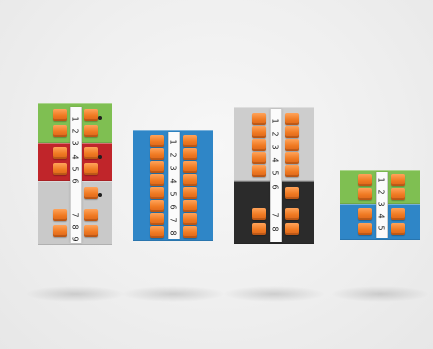 The image size is (433, 349). I want to click on terminal-block-1: 1 2 3 4 5 6 7 8 9, so click(75, 174).